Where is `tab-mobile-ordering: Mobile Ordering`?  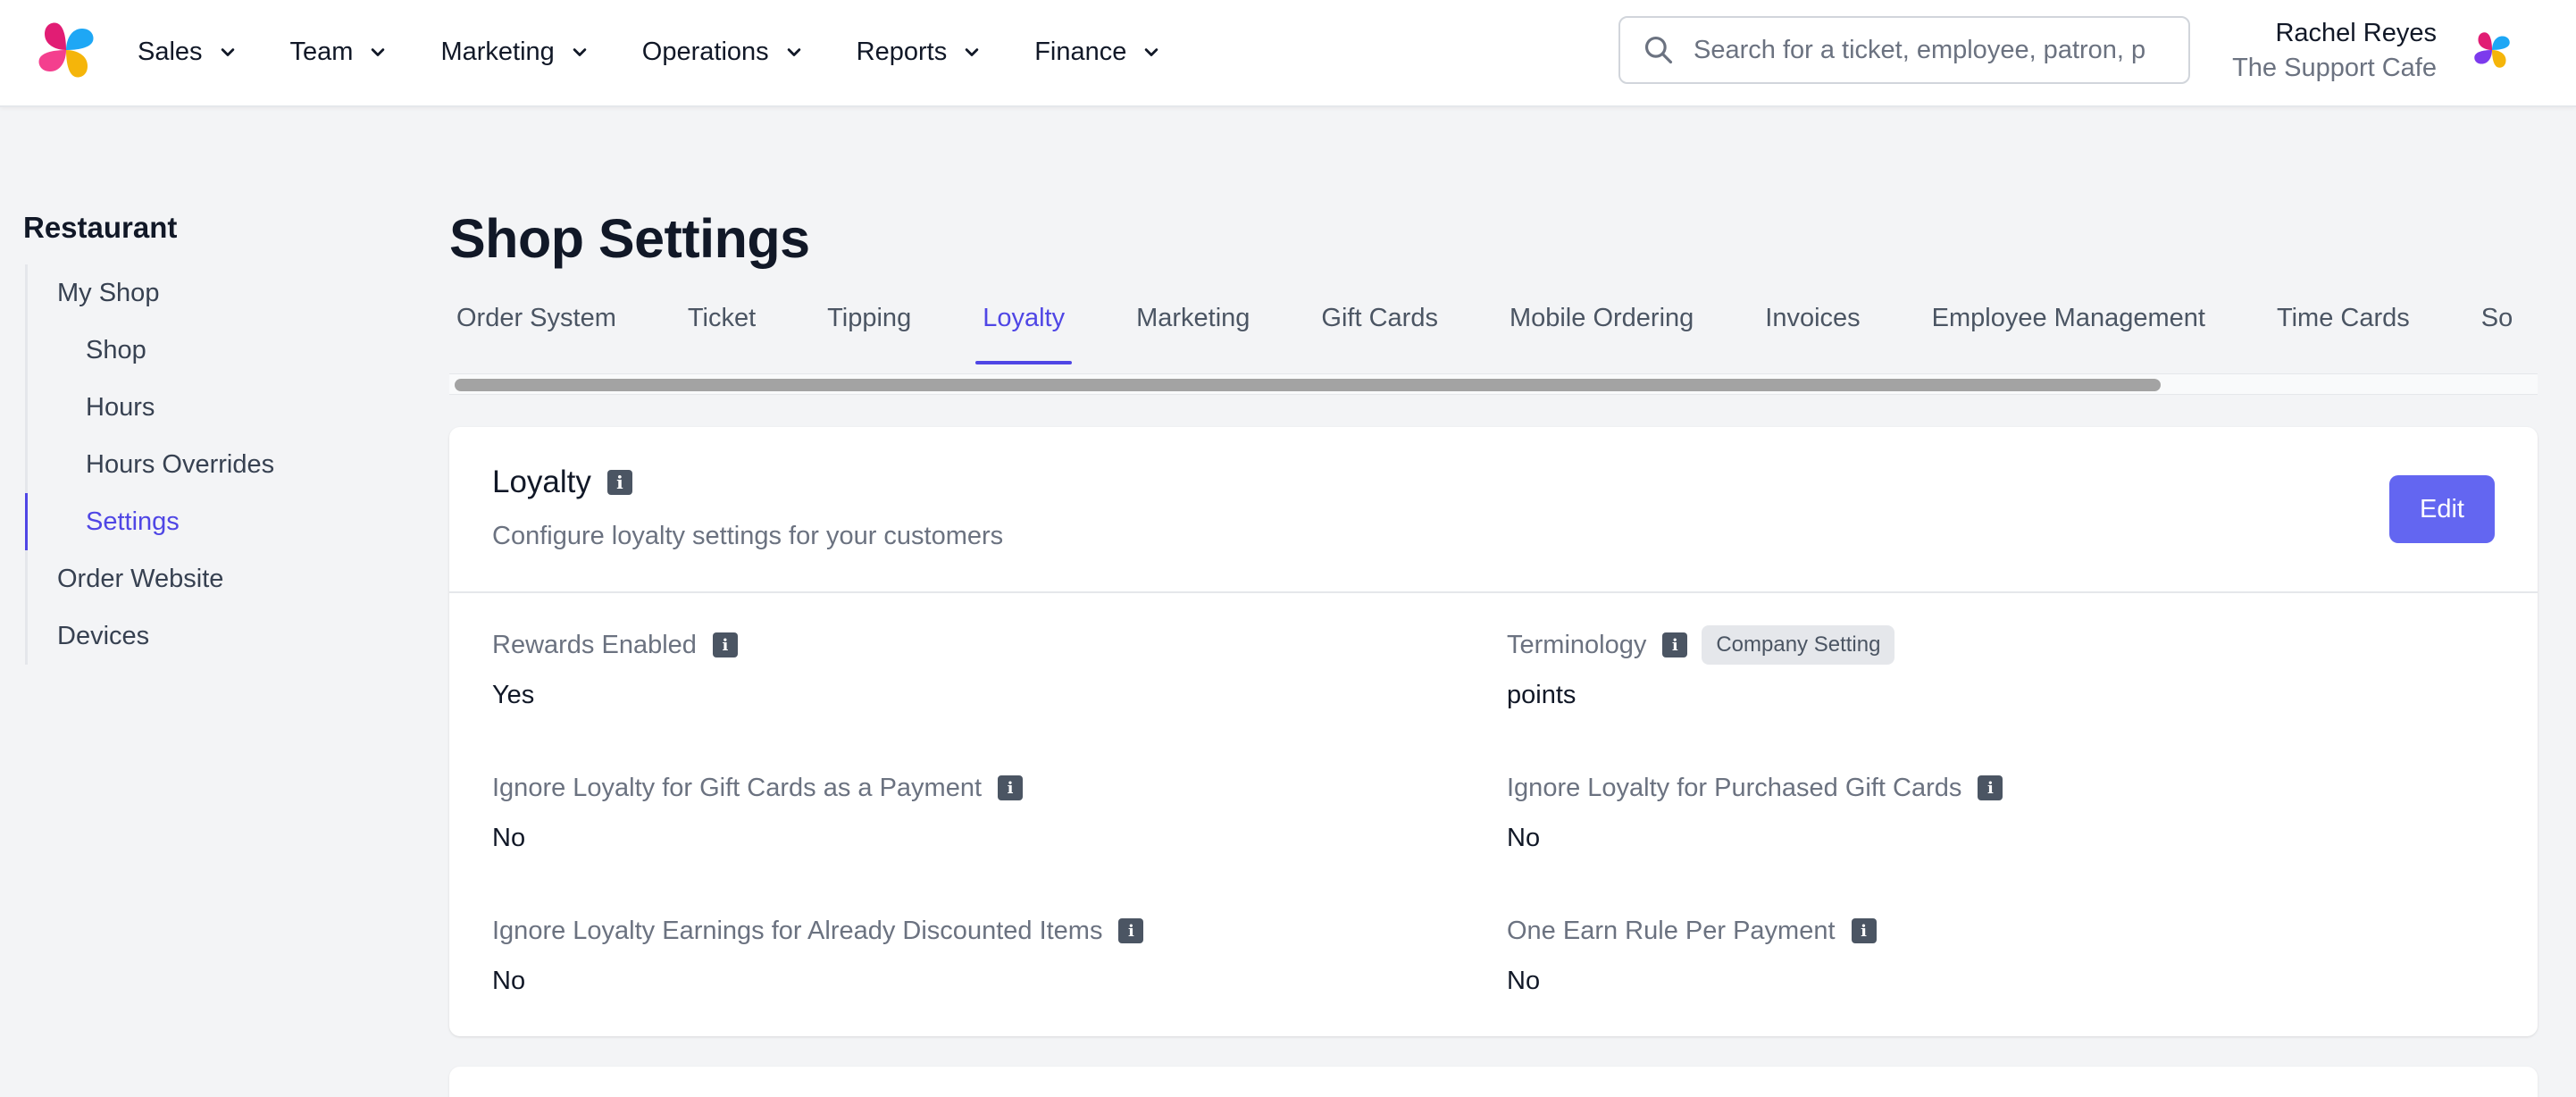
tab-mobile-ordering: Mobile Ordering is located at coordinates (1602, 325).